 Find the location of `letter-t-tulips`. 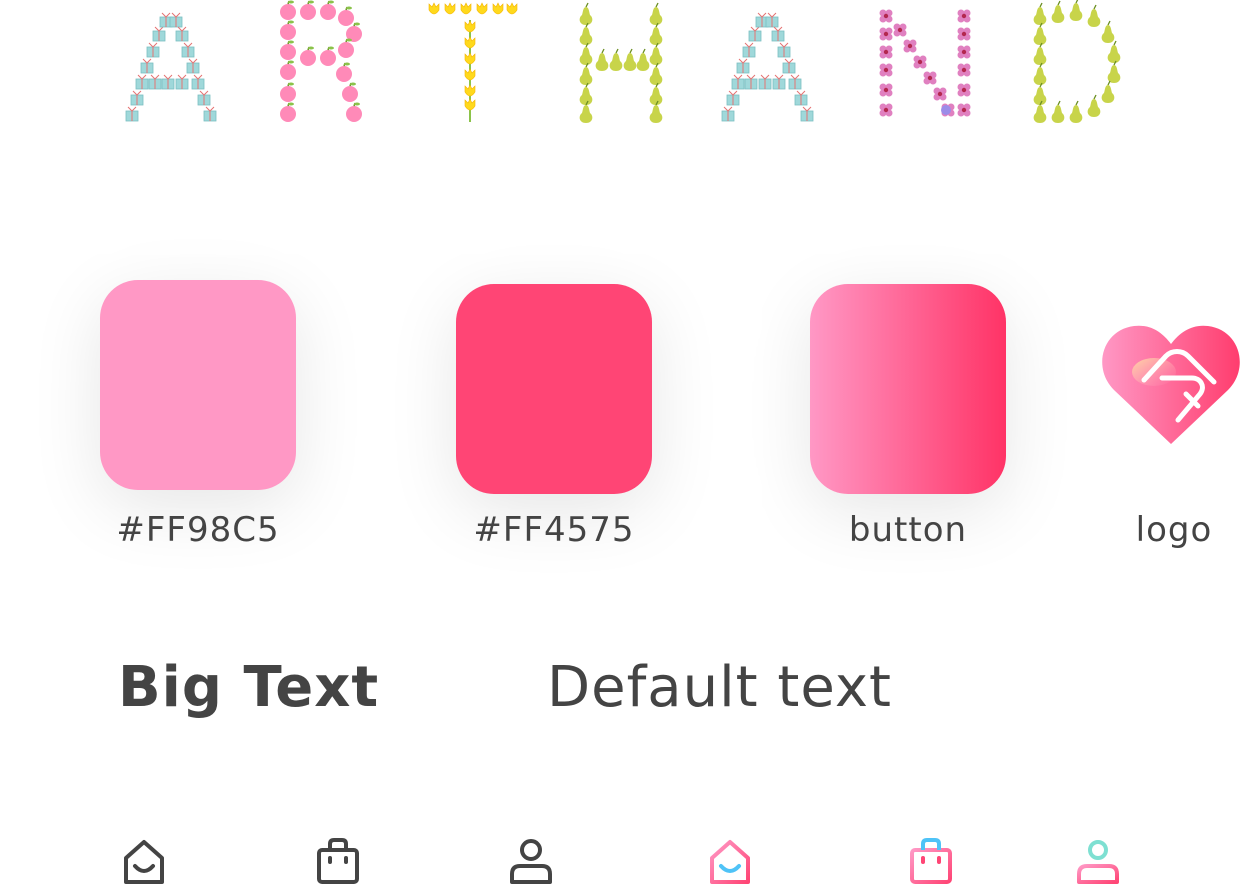

letter-t-tulips is located at coordinates (473, 62).